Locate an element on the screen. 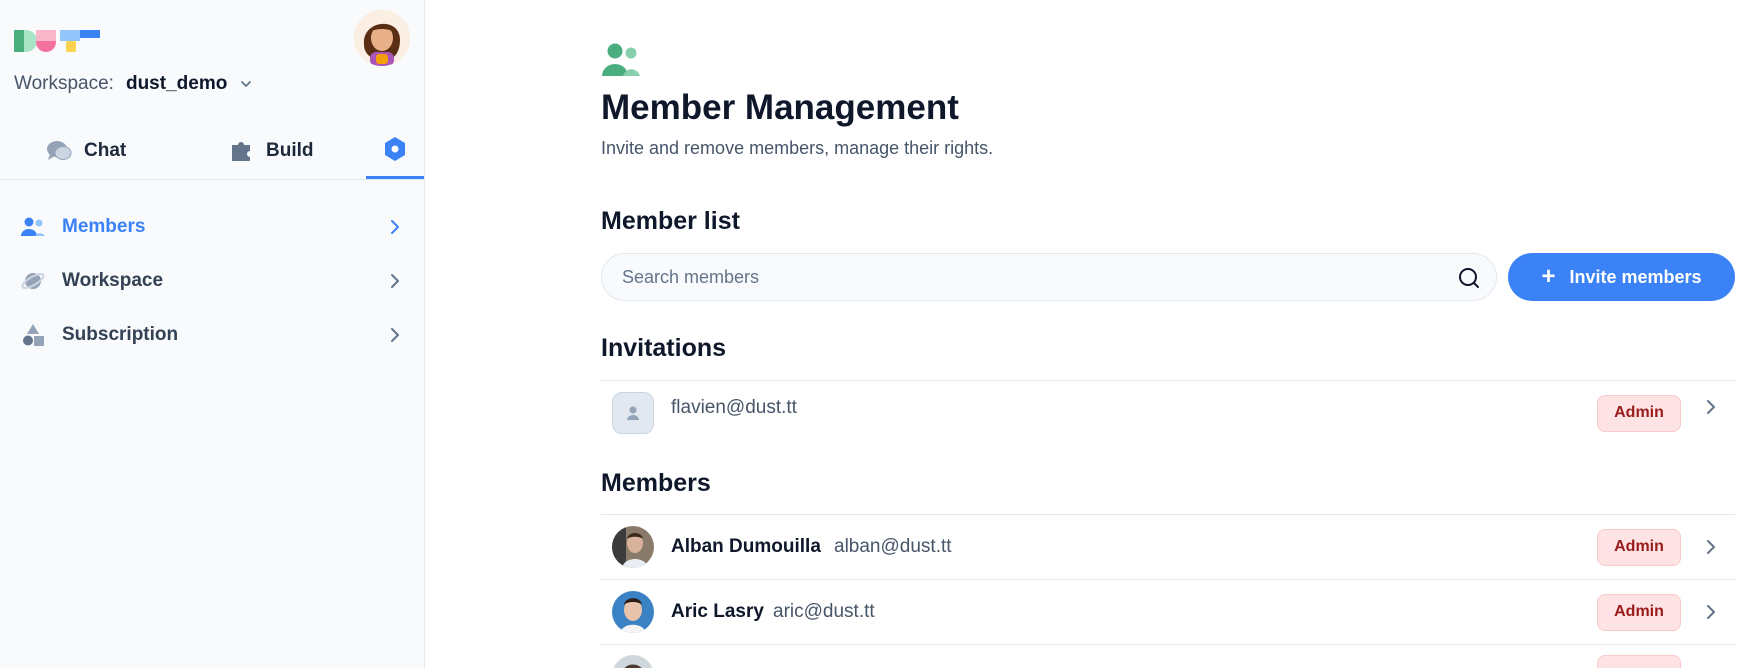  sidebar-nav: Members Workspace Subscription is located at coordinates (212, 281).